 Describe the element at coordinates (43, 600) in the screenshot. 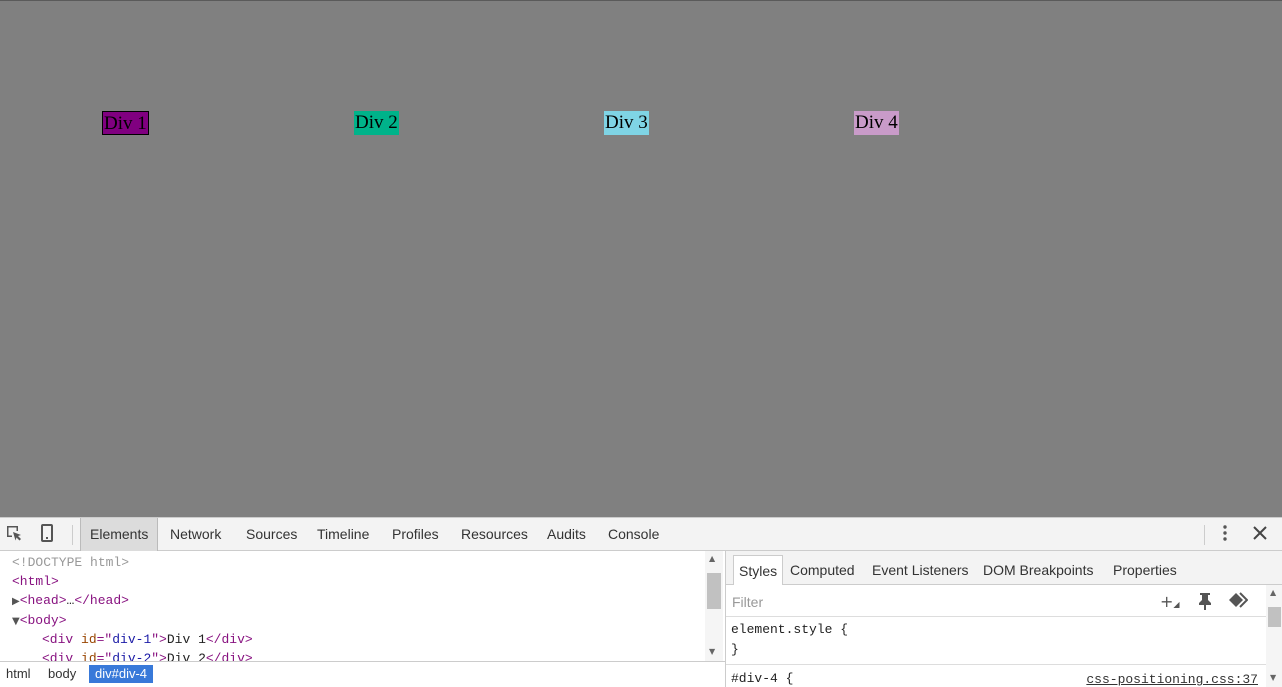

I see `head-open-tag: <head>` at that location.